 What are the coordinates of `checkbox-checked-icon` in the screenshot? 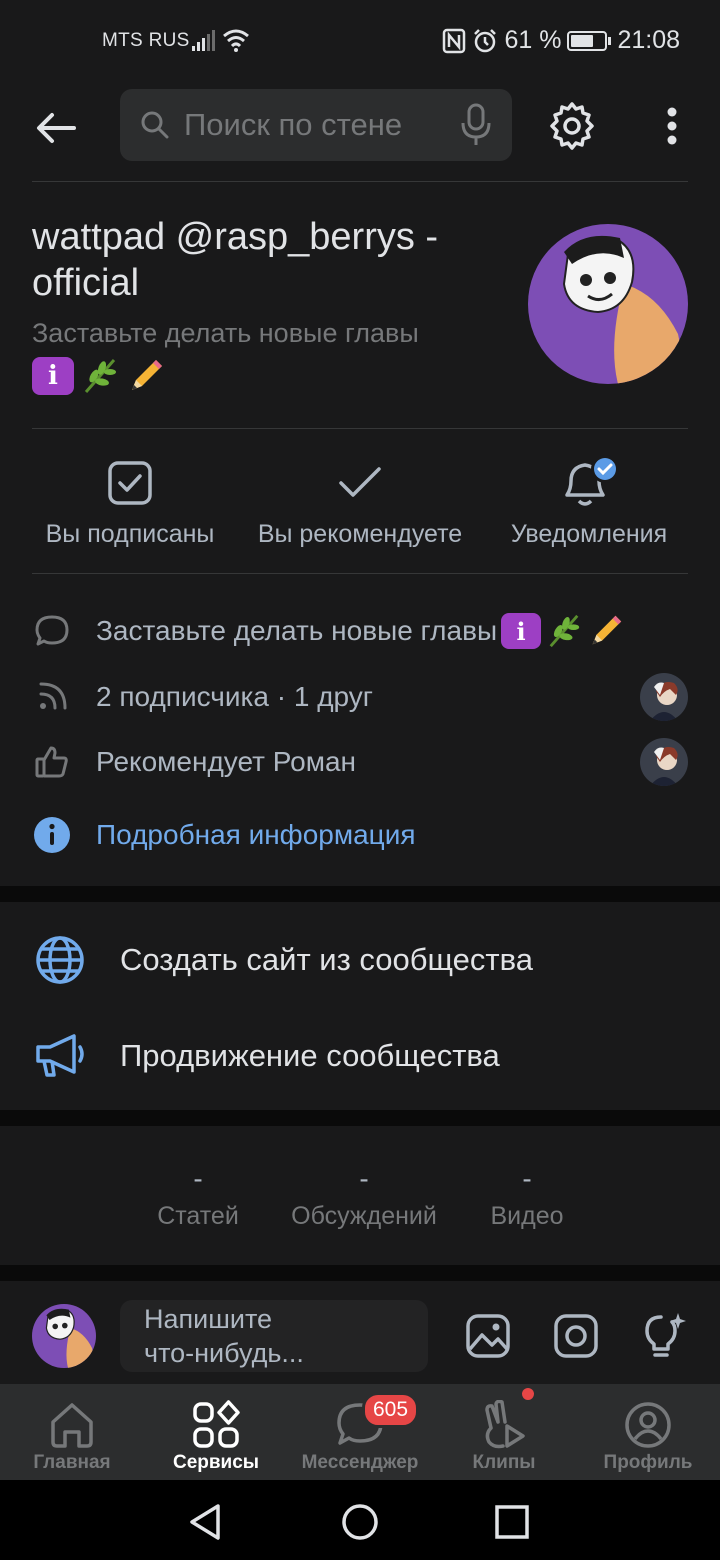 It's located at (130, 483).